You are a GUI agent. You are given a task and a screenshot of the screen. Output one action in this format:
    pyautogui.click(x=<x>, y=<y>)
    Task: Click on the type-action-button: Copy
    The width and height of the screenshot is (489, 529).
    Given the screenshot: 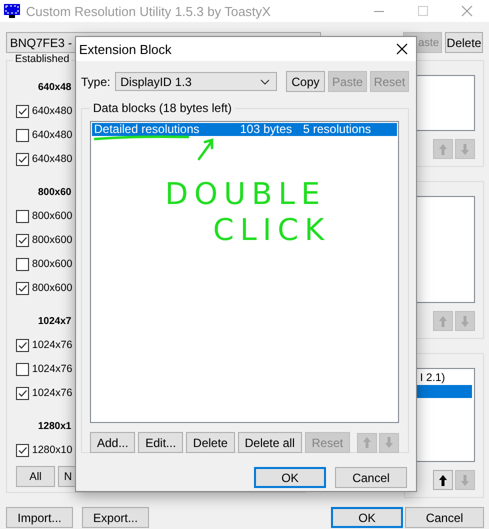 What is the action you would take?
    pyautogui.click(x=305, y=81)
    